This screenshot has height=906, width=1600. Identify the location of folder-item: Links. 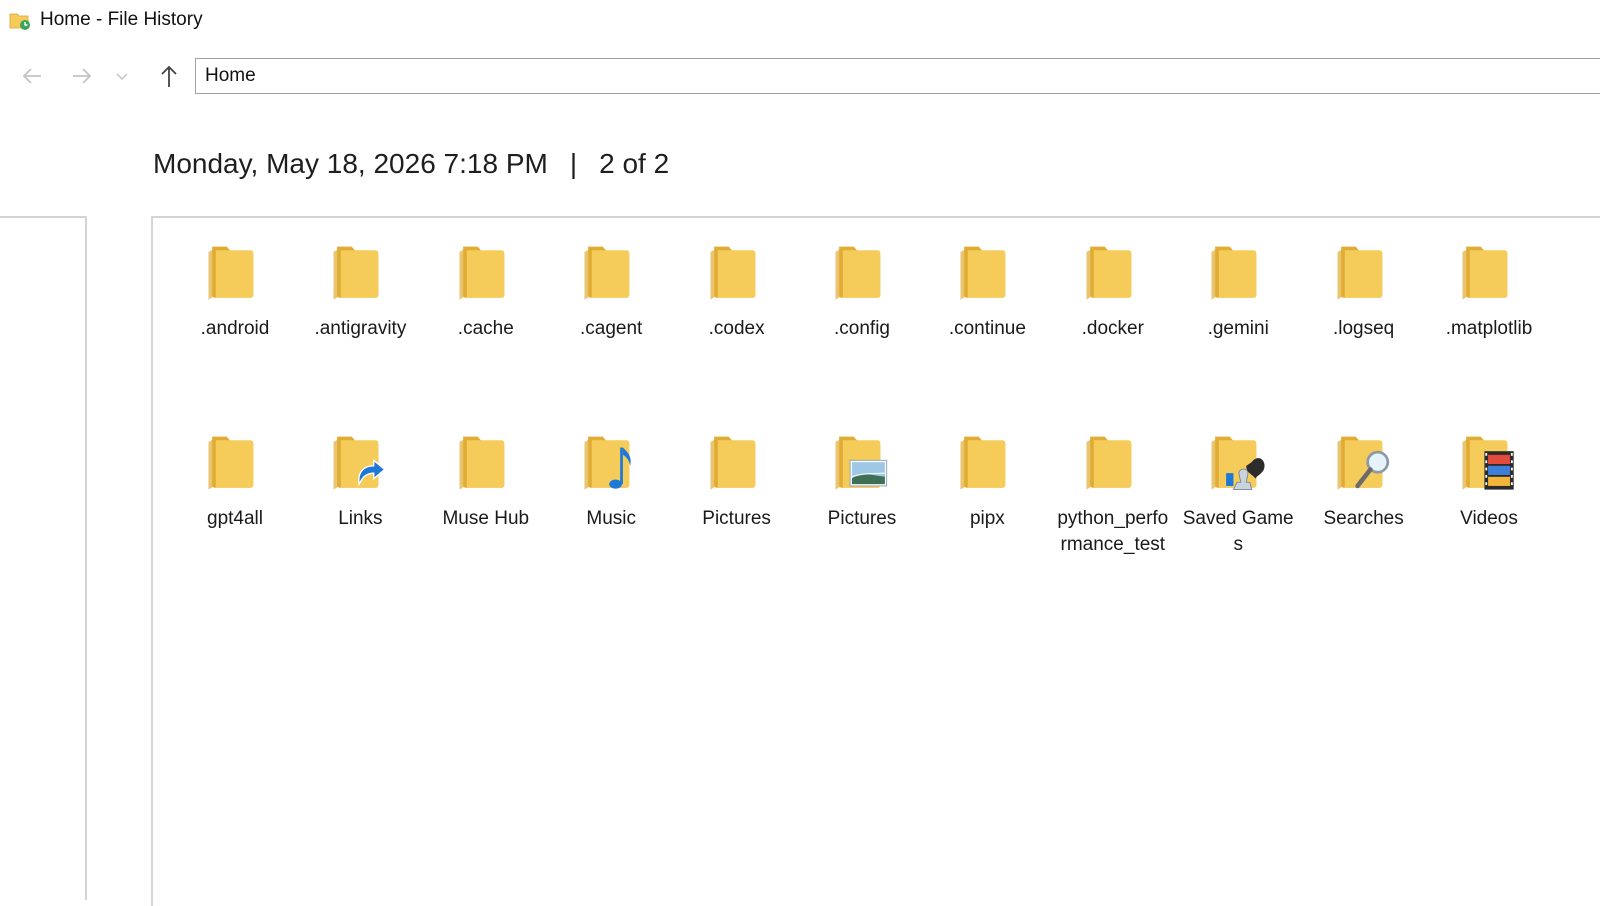
(360, 480).